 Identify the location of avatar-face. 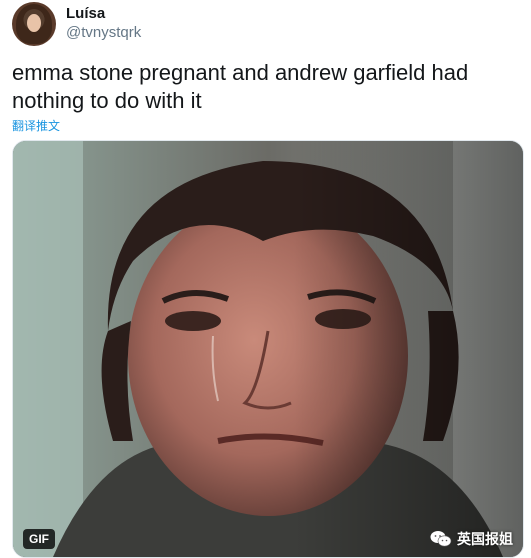
(34, 23).